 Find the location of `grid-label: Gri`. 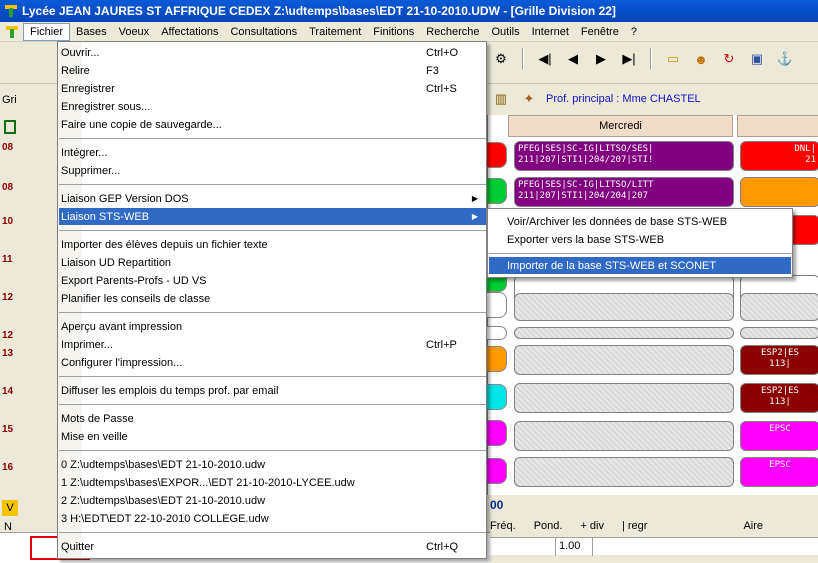

grid-label: Gri is located at coordinates (9, 100).